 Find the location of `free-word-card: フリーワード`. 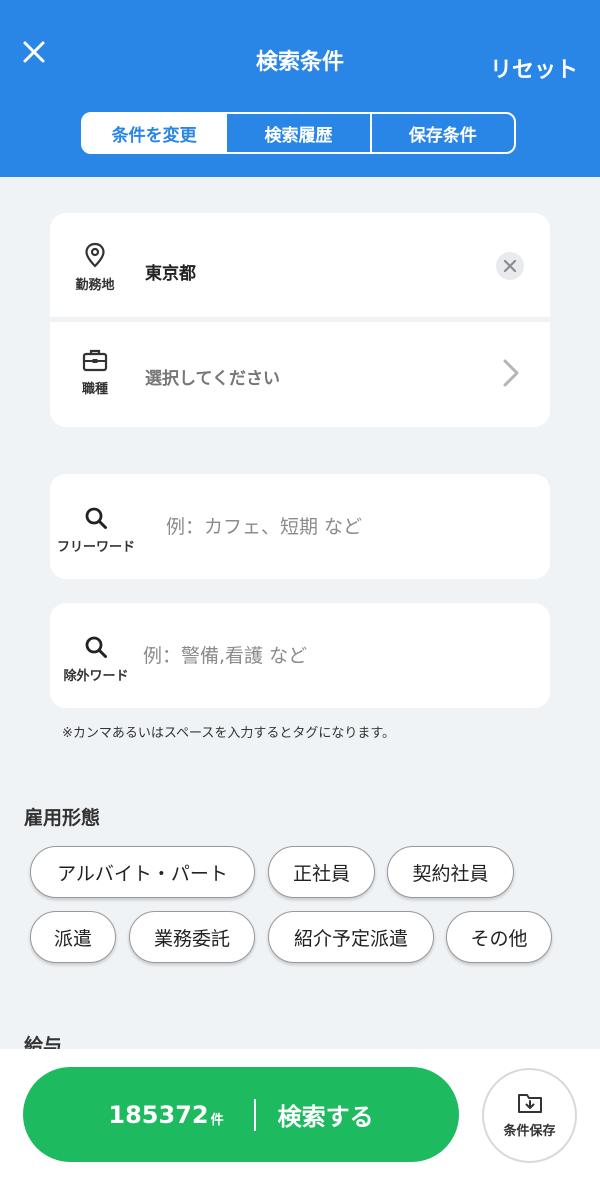

free-word-card: フリーワード is located at coordinates (300, 526).